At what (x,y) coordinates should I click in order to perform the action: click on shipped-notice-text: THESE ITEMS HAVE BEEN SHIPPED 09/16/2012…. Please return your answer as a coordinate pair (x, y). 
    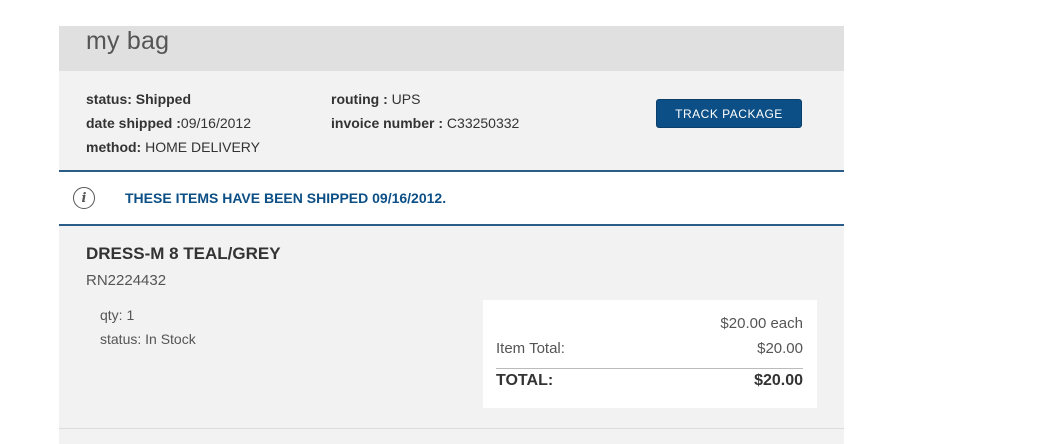
    Looking at the image, I should click on (286, 198).